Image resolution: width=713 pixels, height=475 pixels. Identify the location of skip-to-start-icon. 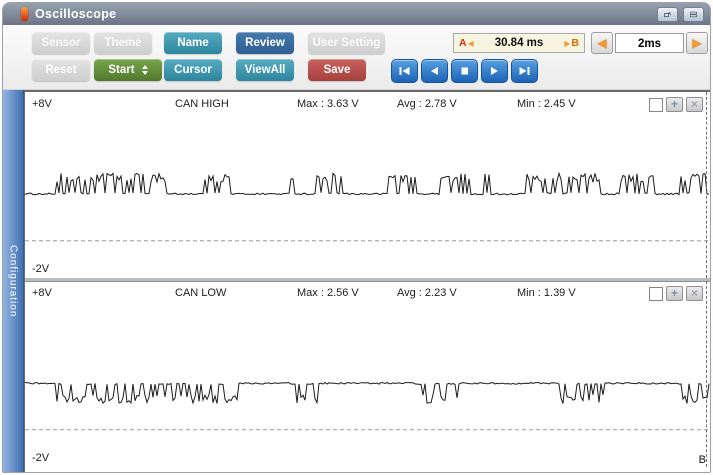
(404, 71).